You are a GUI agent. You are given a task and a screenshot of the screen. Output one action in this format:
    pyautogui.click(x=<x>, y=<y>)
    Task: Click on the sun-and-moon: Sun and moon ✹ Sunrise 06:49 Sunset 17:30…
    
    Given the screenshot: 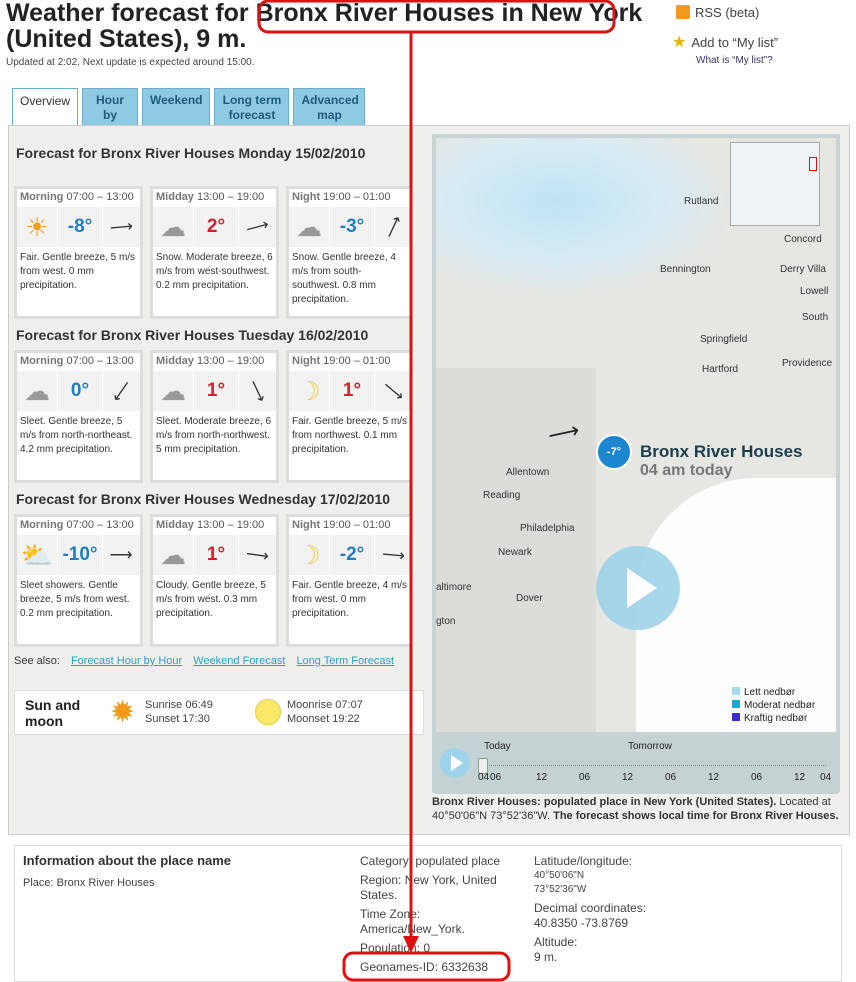 What is the action you would take?
    pyautogui.click(x=219, y=712)
    